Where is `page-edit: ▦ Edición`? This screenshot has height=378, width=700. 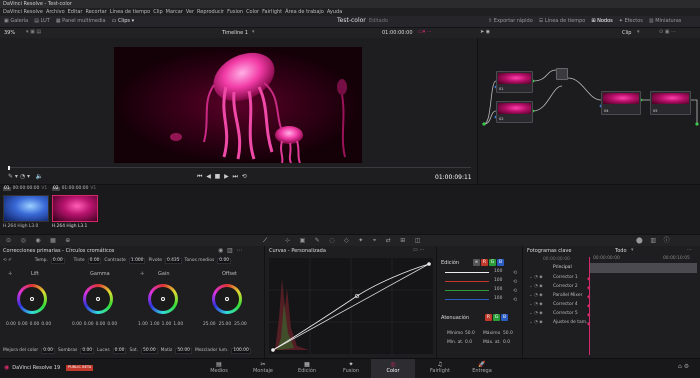 page-edit: ▦ Edición is located at coordinates (307, 368).